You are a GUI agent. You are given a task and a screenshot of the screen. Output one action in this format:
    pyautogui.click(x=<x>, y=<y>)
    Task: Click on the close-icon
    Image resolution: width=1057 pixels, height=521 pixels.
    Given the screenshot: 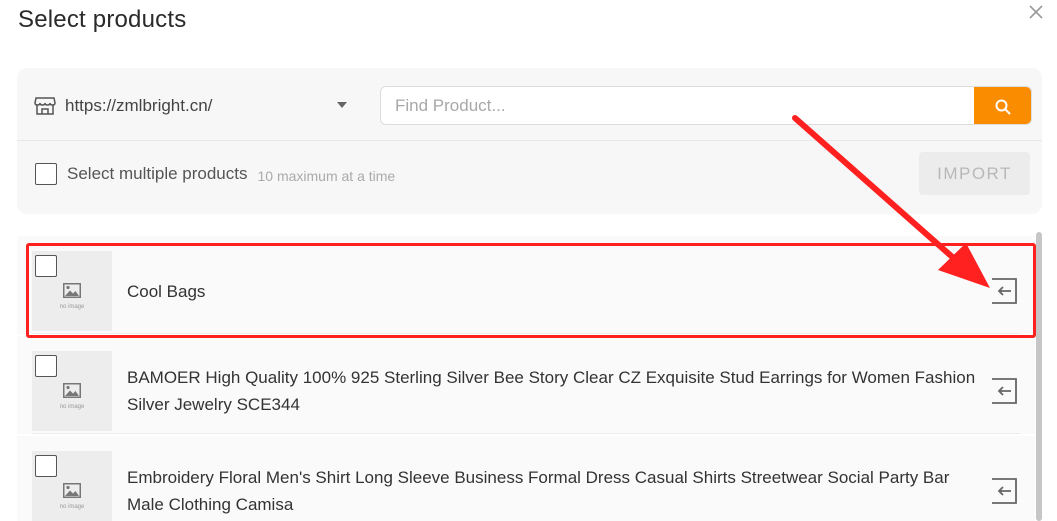 What is the action you would take?
    pyautogui.click(x=1036, y=12)
    